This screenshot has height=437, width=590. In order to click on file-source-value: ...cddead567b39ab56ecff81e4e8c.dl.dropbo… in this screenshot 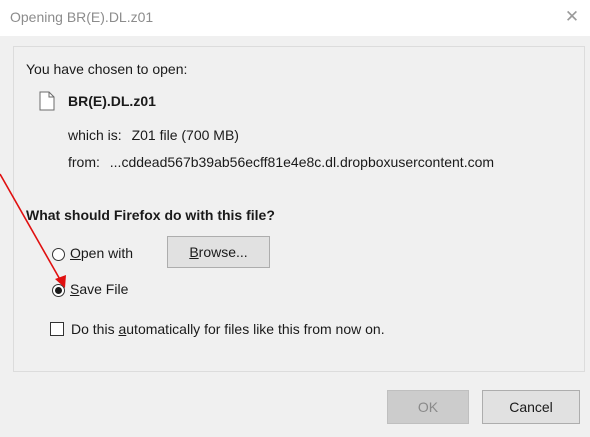, I will do `click(302, 162)`.